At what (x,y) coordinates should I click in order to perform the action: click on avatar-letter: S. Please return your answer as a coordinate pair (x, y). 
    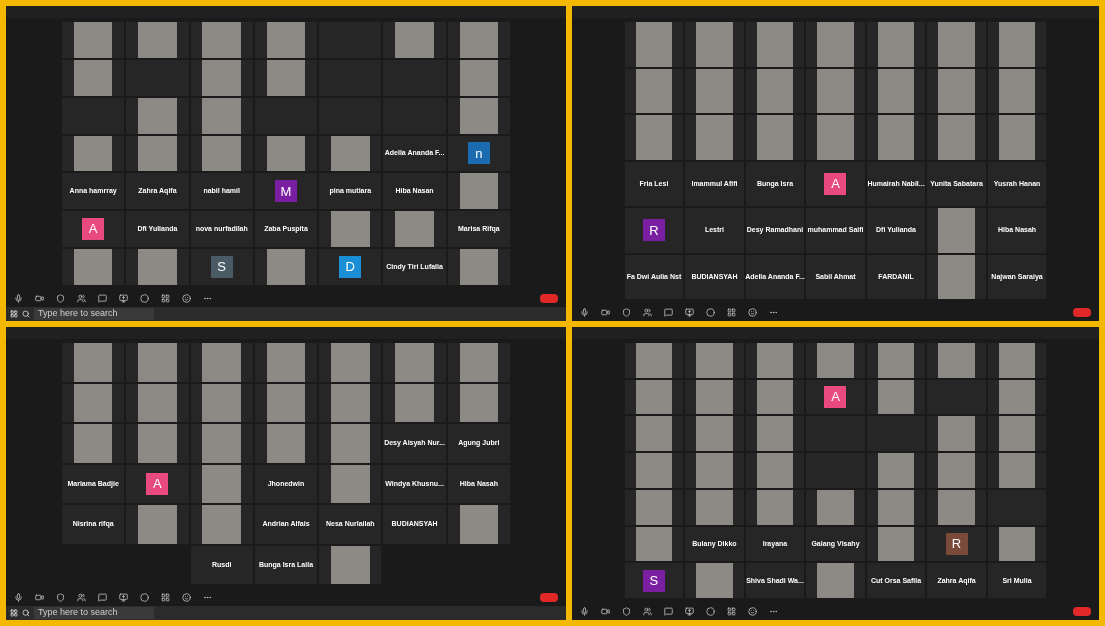
    Looking at the image, I should click on (222, 267).